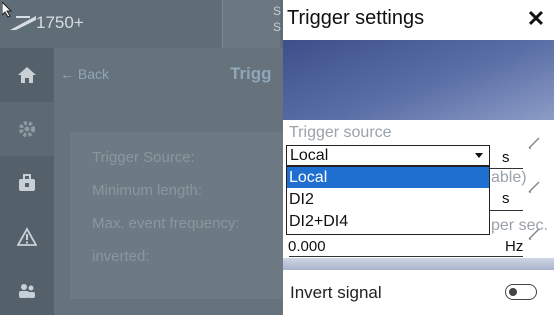 Image resolution: width=554 pixels, height=315 pixels. I want to click on back-link: ← Back, so click(84, 74).